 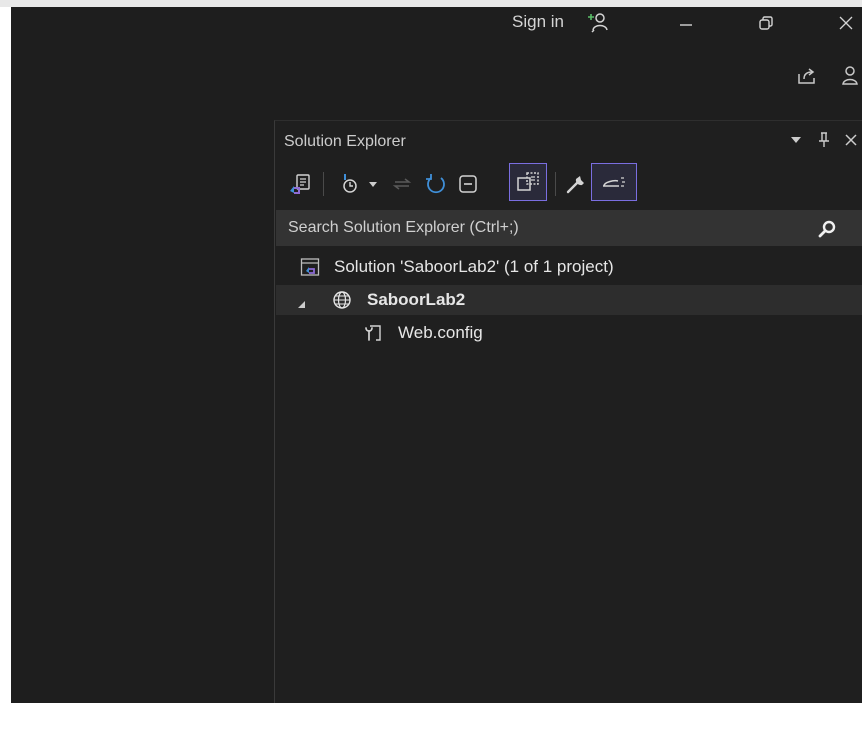 I want to click on profile-icon, so click(x=850, y=76).